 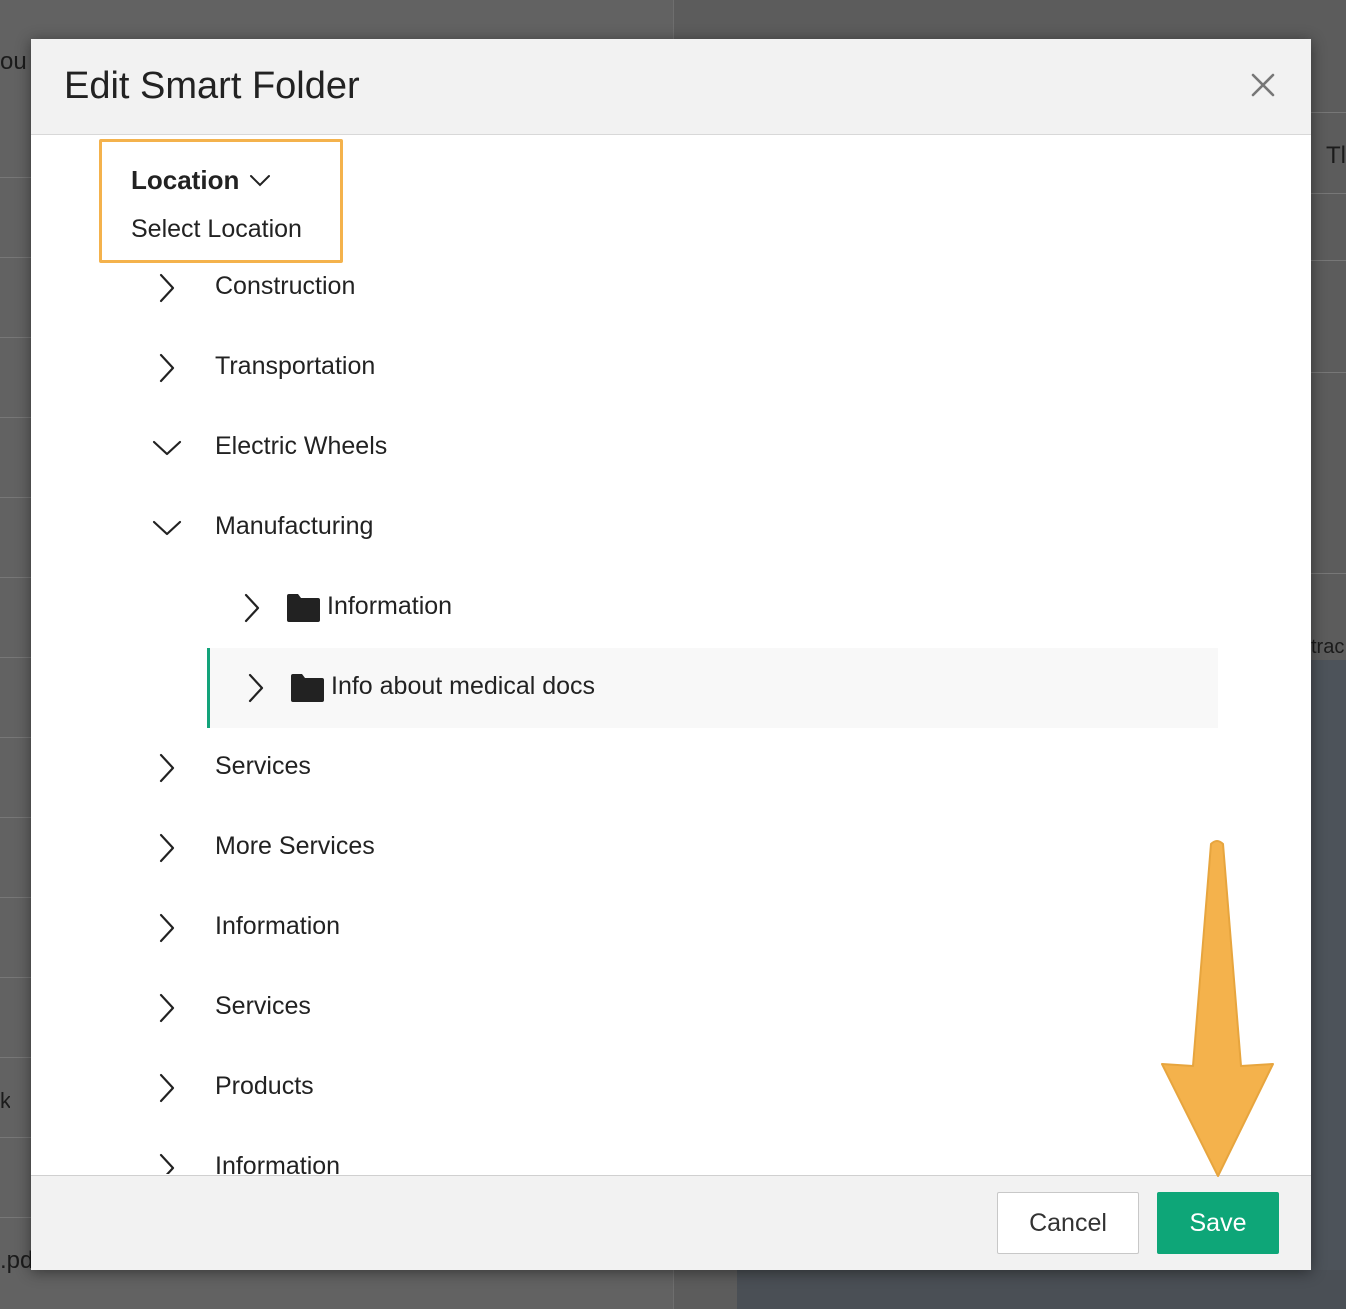 I want to click on save-button: Save, so click(x=1218, y=1223).